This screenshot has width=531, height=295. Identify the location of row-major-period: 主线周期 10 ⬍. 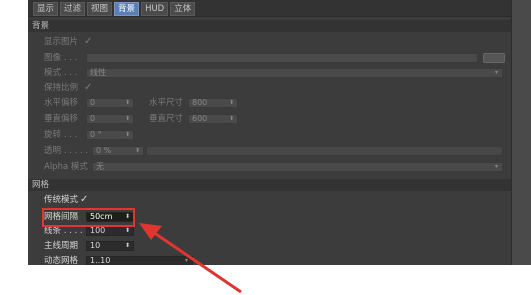
(269, 246).